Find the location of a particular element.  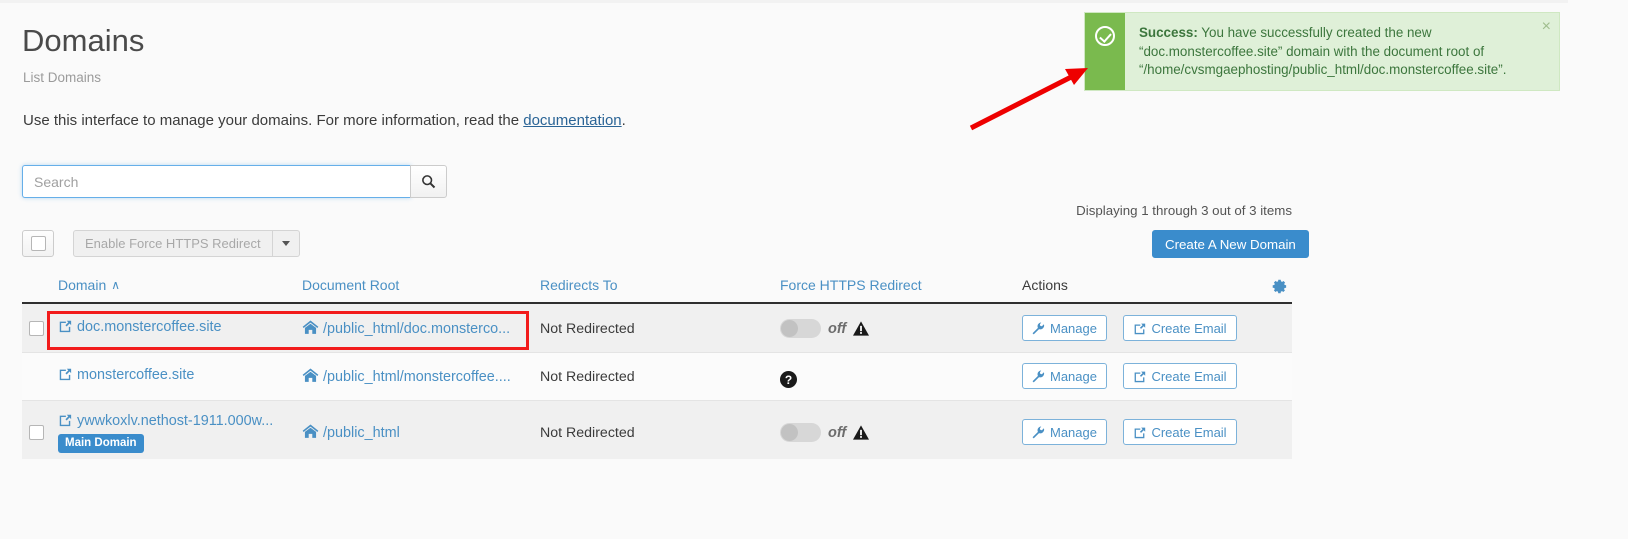

column-header-document-root: Document Root is located at coordinates (350, 285).